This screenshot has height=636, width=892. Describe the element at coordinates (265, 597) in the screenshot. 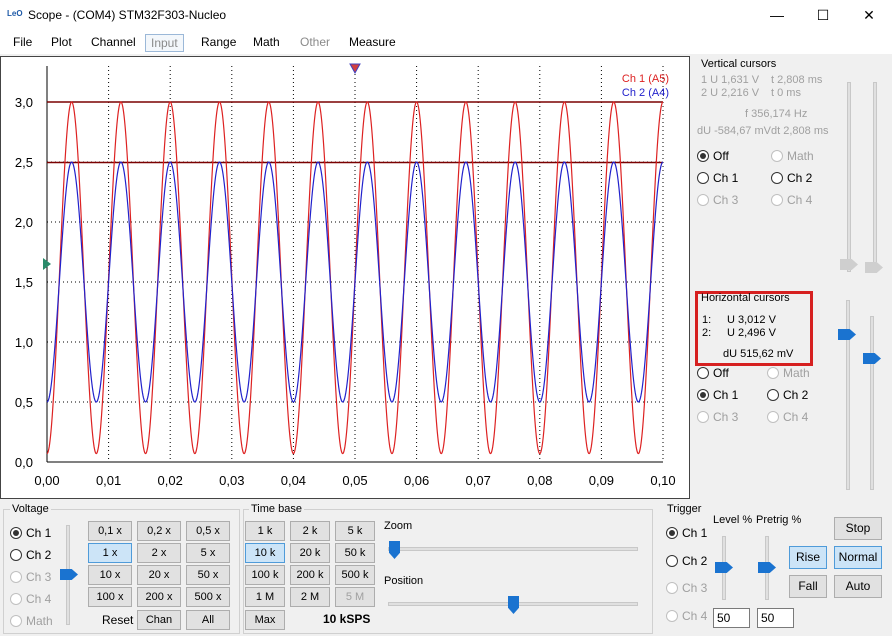

I see `timebase-1m: 1 M` at that location.